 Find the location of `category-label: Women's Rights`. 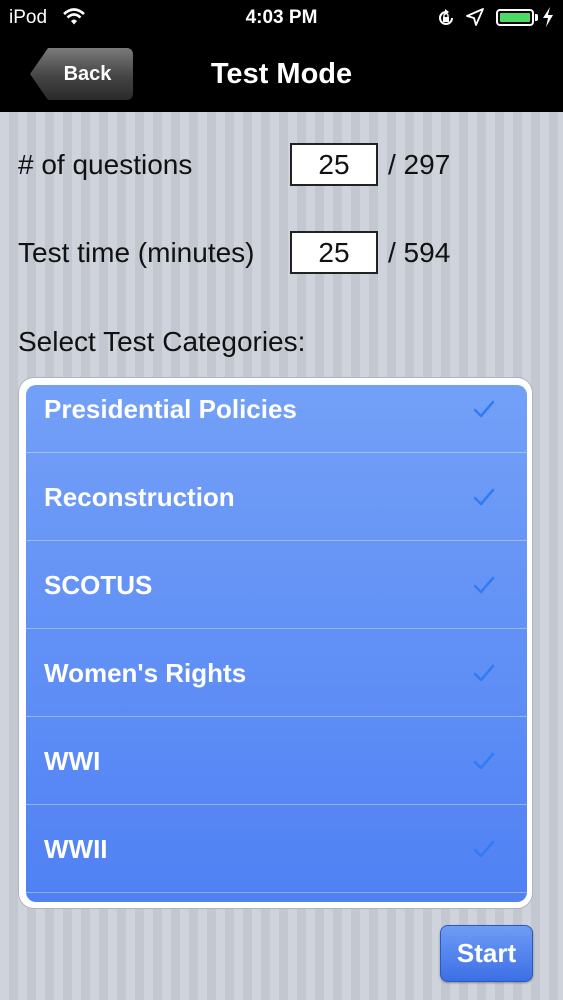

category-label: Women's Rights is located at coordinates (145, 673).